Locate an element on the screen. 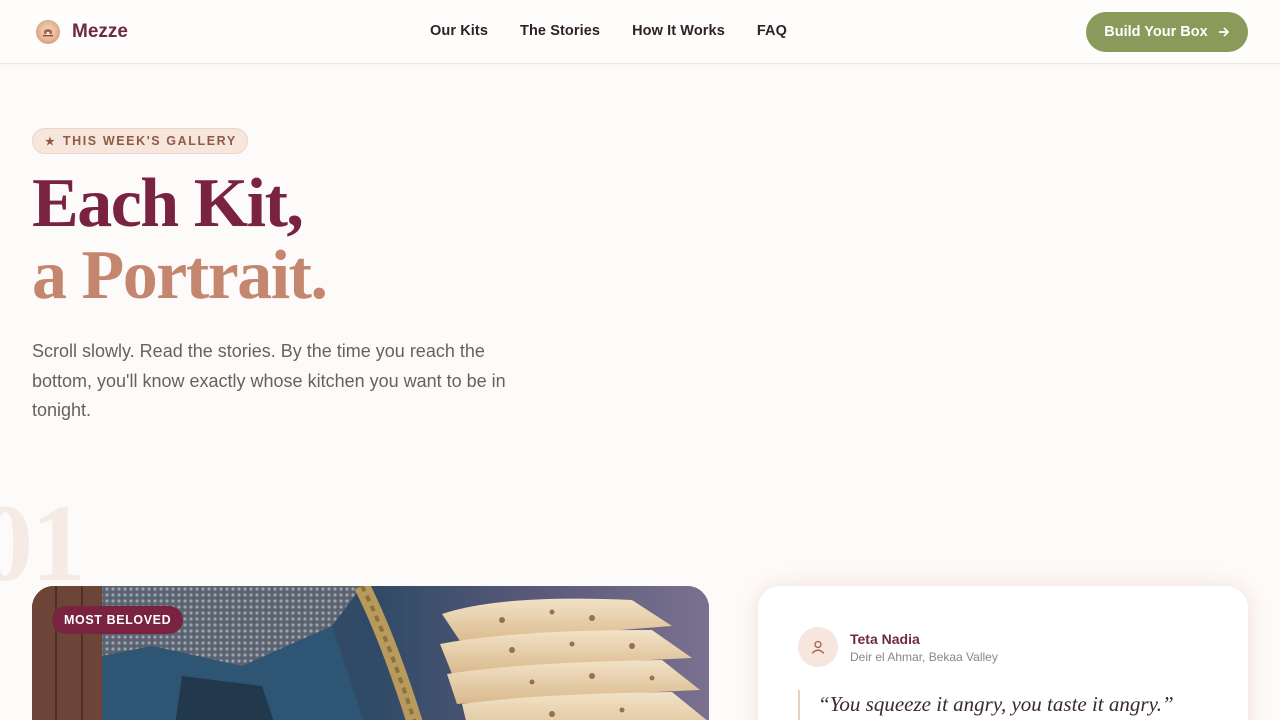 This screenshot has height=720, width=1280. eyebrow-label: THIS WEEK'S GALLERY is located at coordinates (149, 141).